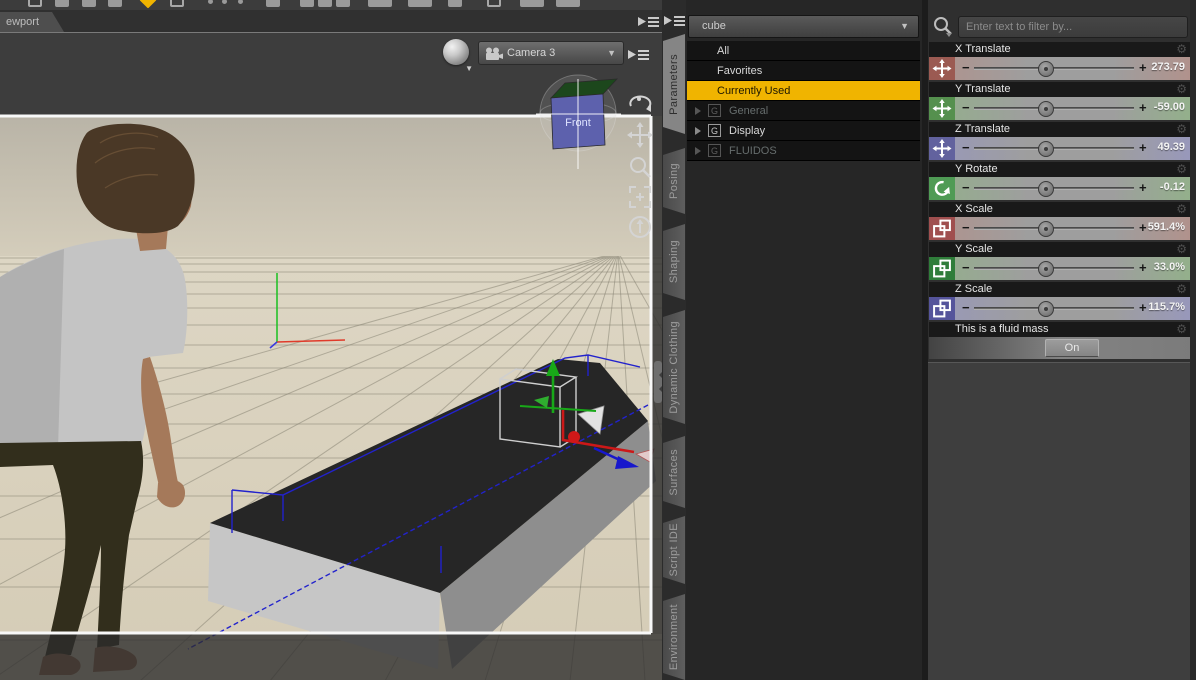 This screenshot has width=1196, height=680. What do you see at coordinates (674, 262) in the screenshot?
I see `tab-shaping: Shaping` at bounding box center [674, 262].